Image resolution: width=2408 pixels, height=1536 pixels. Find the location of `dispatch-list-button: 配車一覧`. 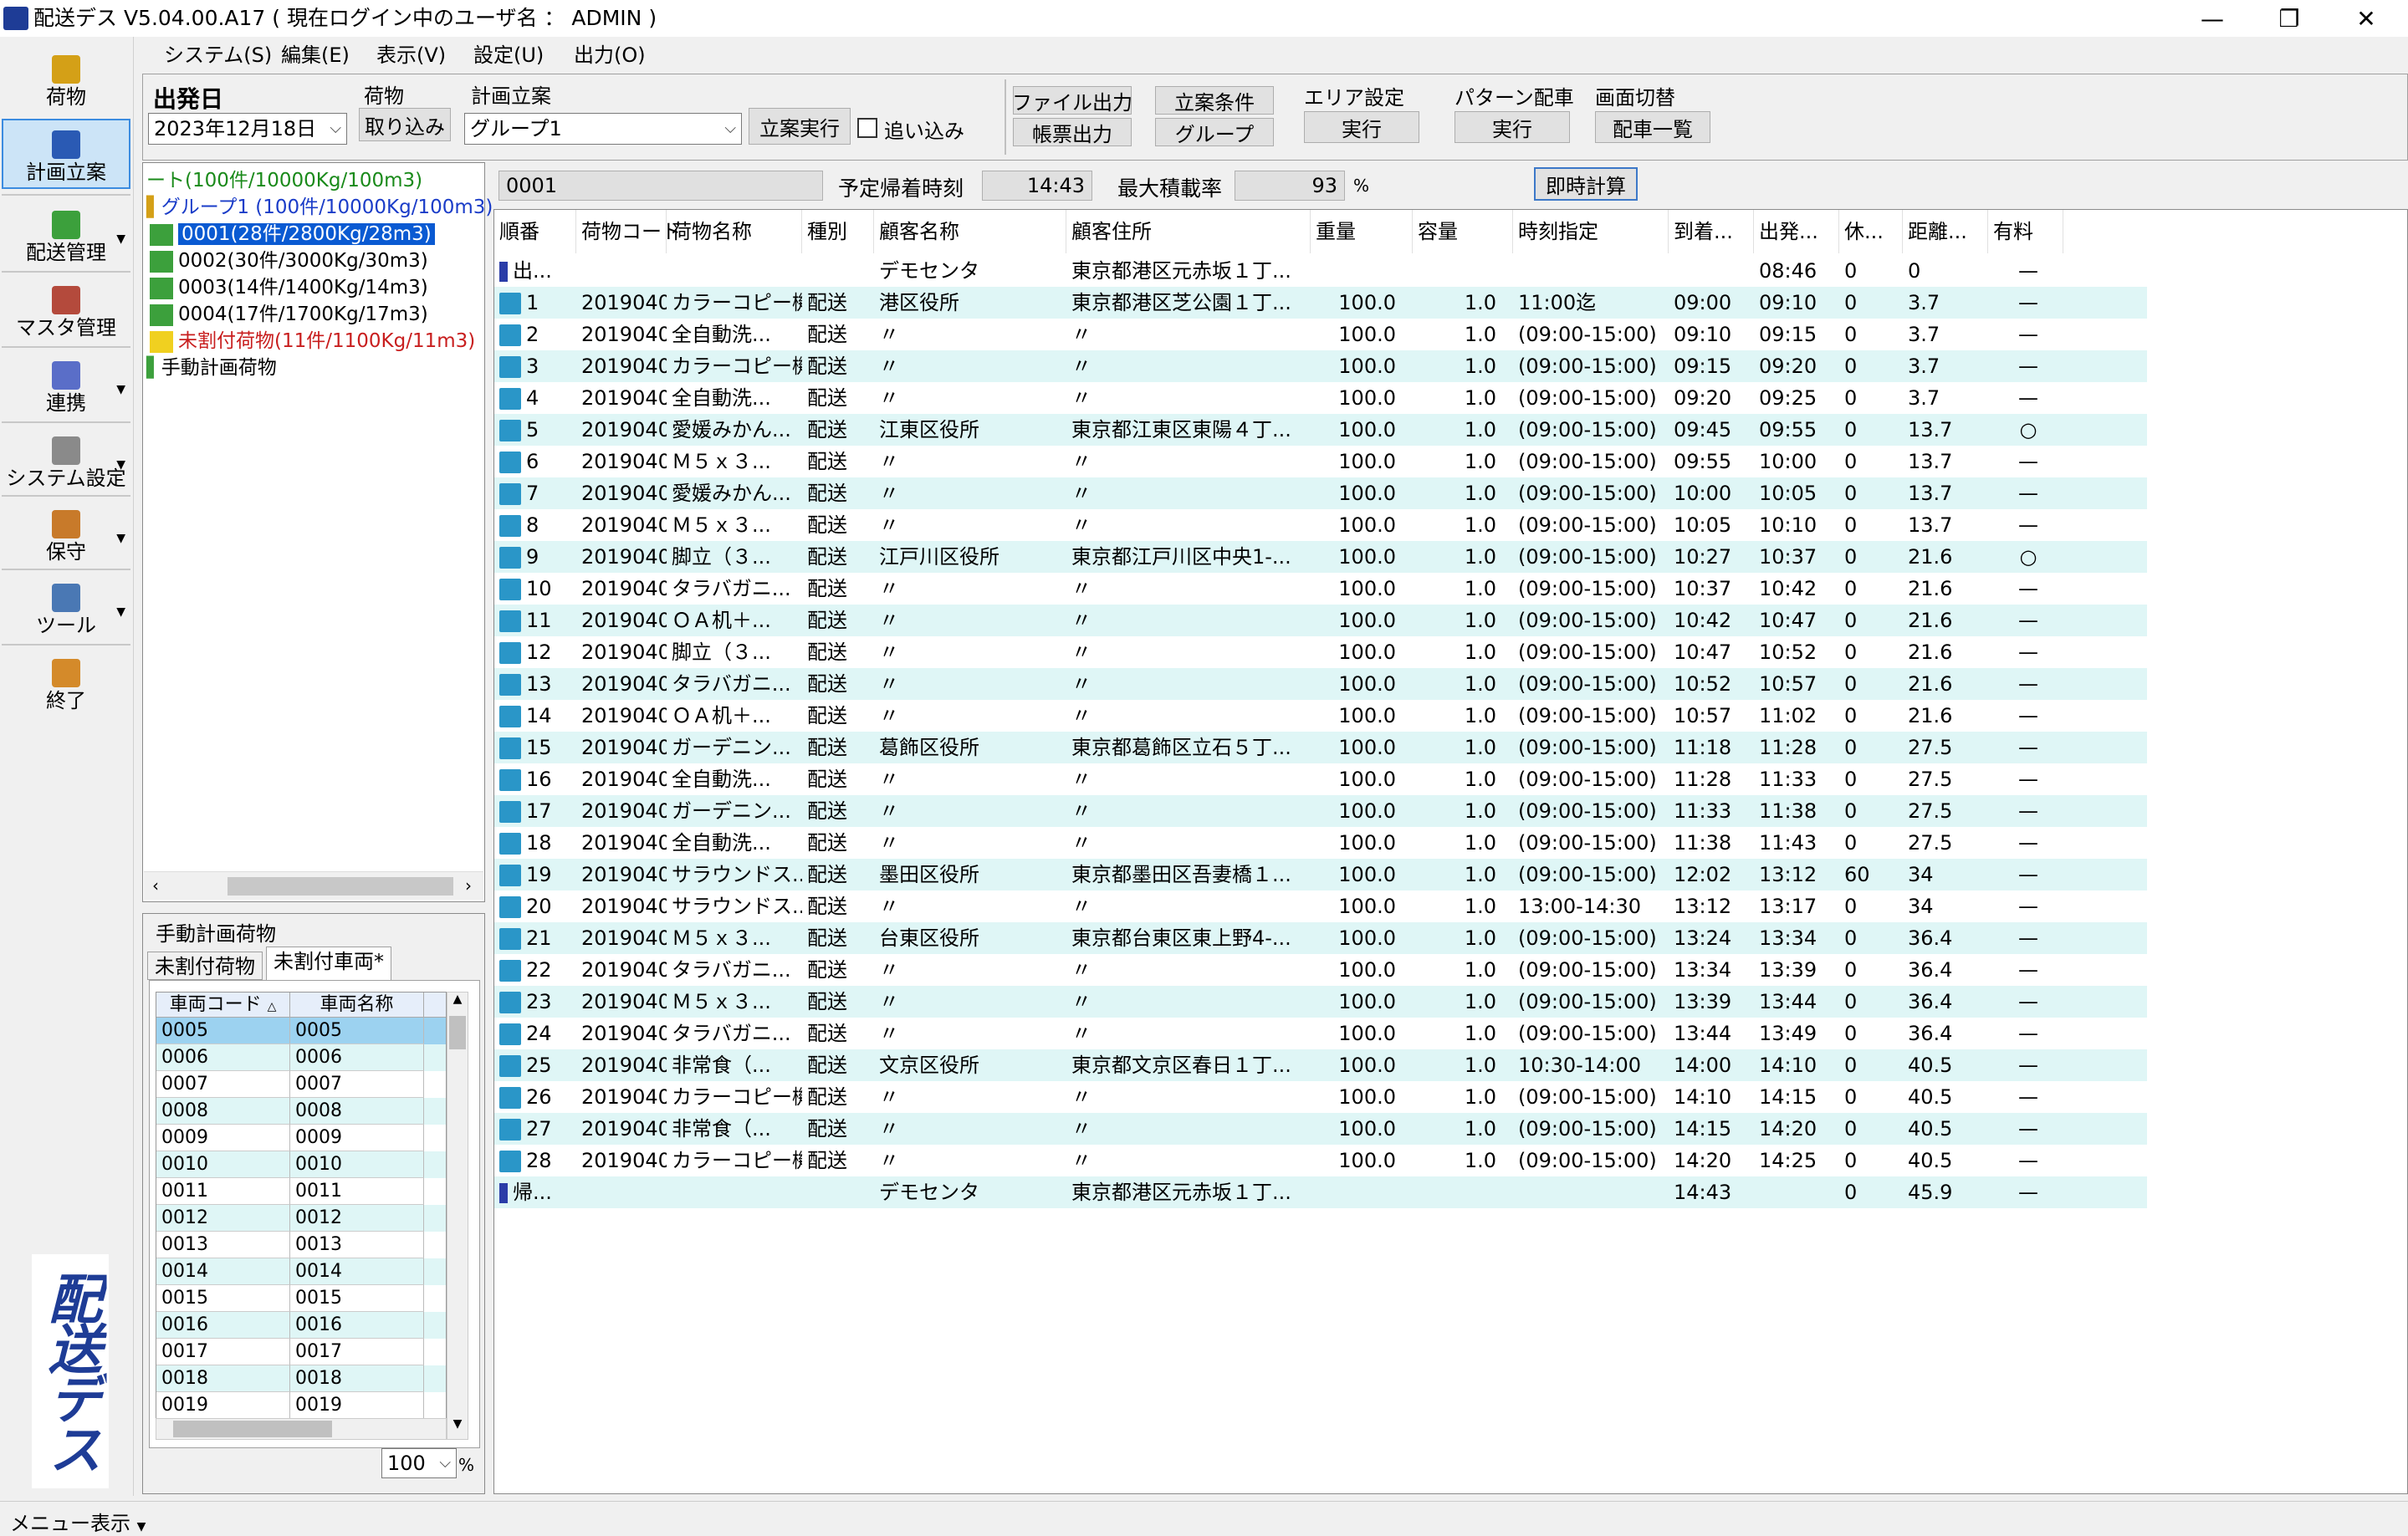

dispatch-list-button: 配車一覧 is located at coordinates (1652, 127).